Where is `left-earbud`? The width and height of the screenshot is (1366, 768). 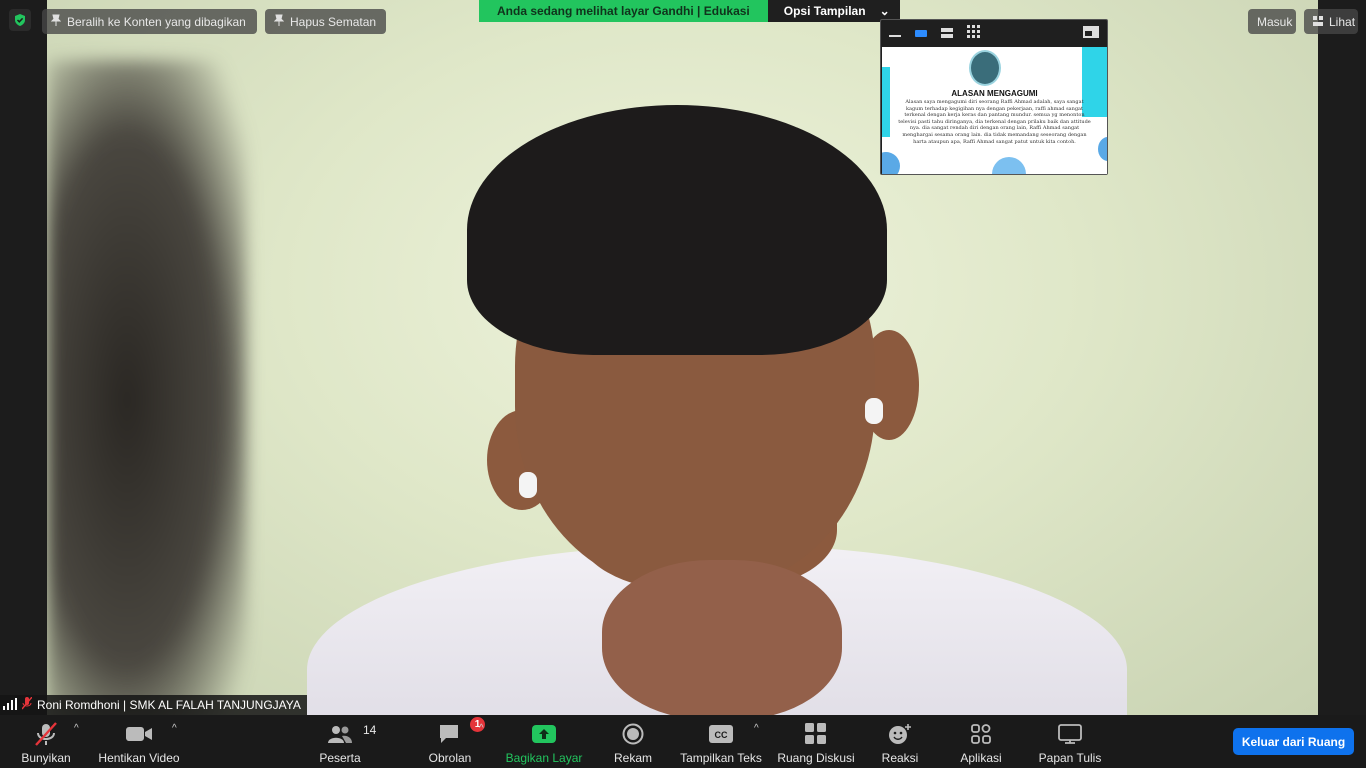 left-earbud is located at coordinates (528, 485).